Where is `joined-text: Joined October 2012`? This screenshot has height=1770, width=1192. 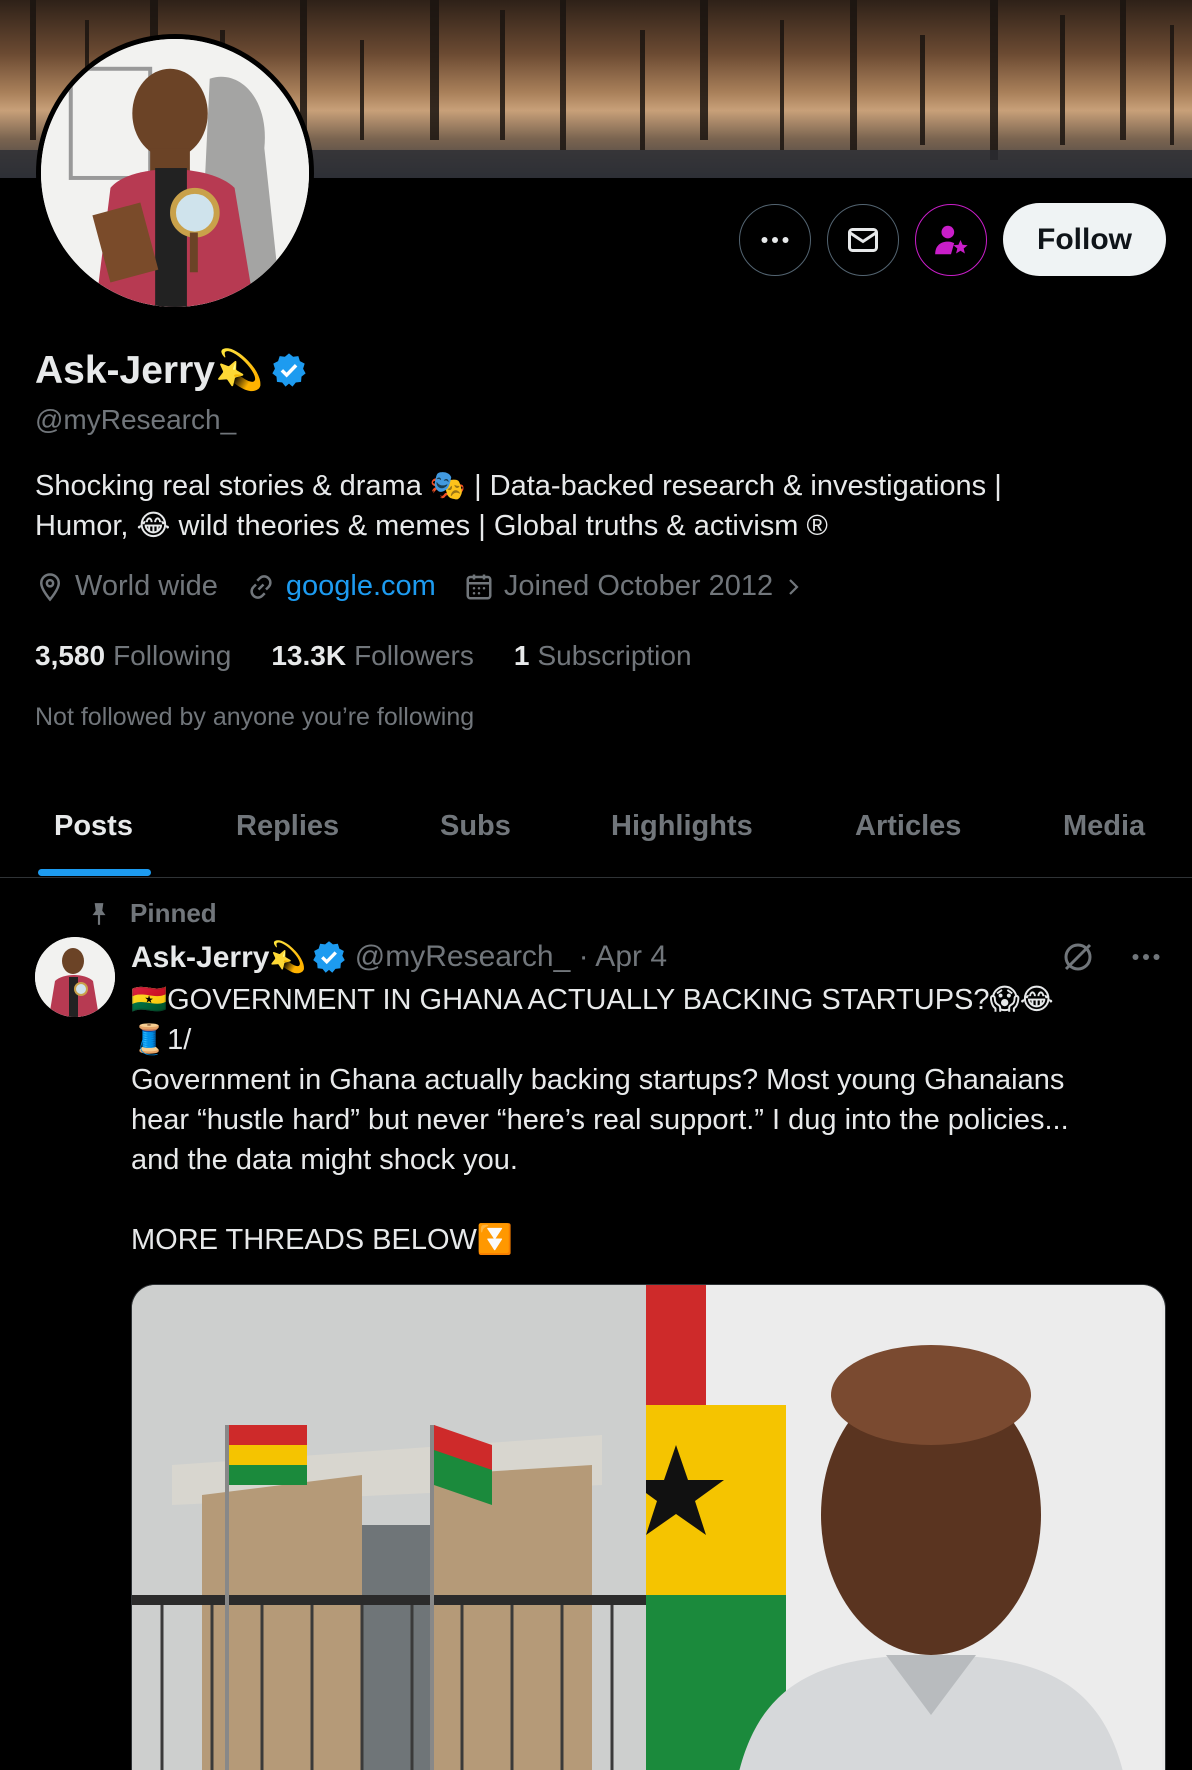 joined-text: Joined October 2012 is located at coordinates (638, 586).